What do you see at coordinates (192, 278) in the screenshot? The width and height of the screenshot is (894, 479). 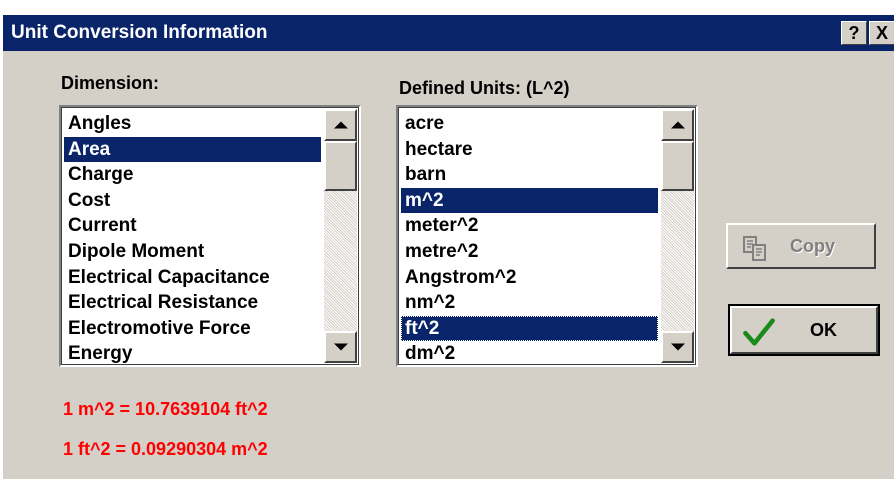 I see `dimension-list-item: Electrical Capacitance` at bounding box center [192, 278].